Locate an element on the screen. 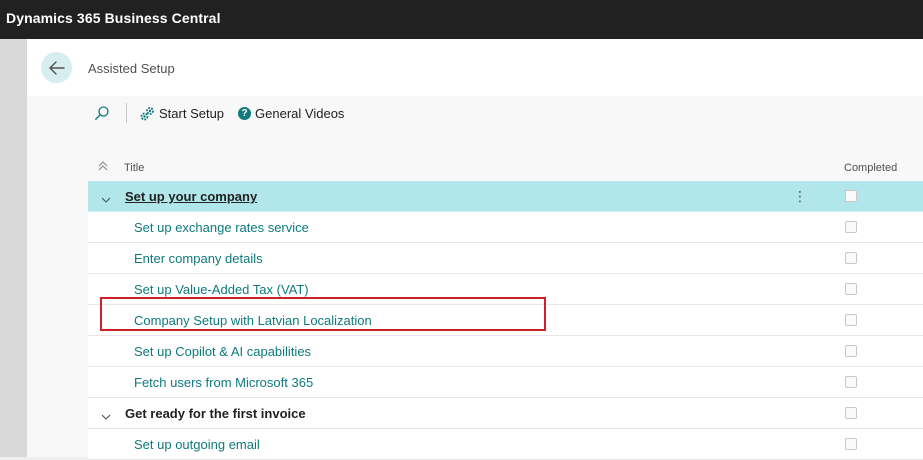  setup-link: Set up outgoing email is located at coordinates (197, 444).